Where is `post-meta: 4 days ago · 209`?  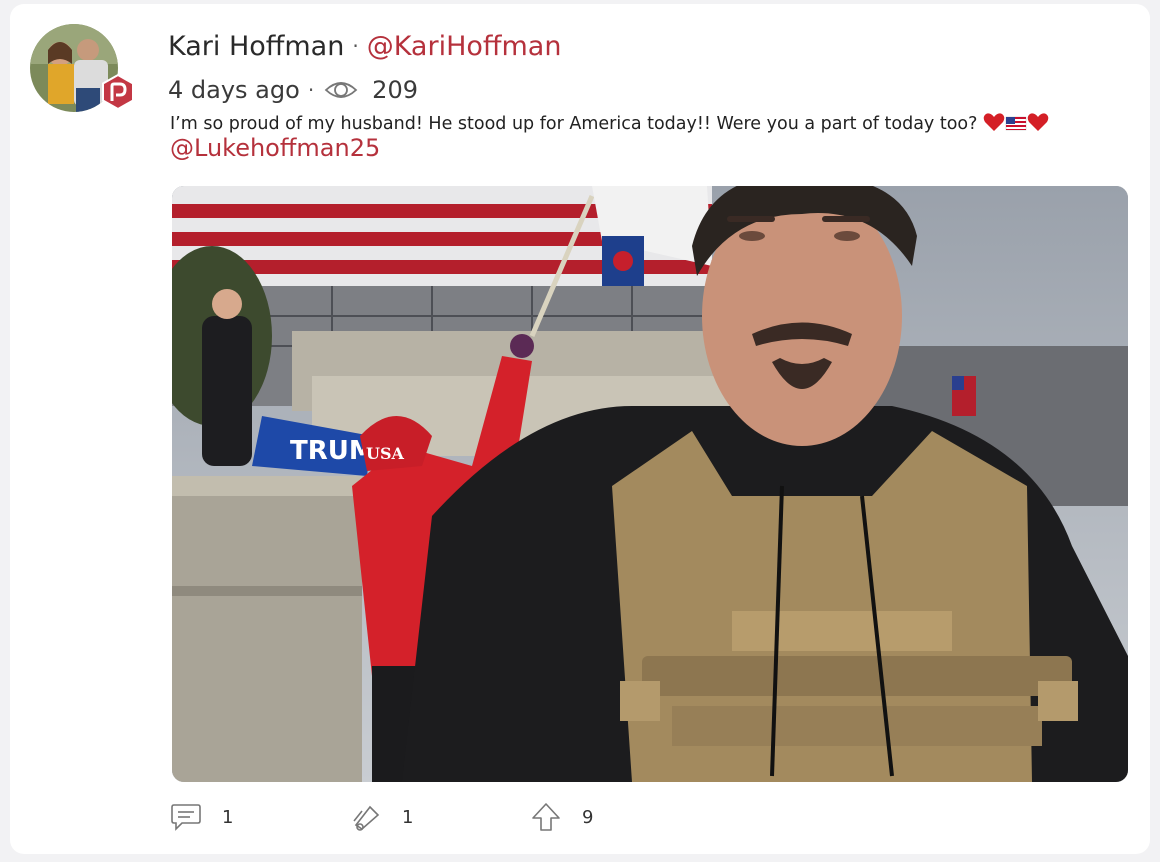 post-meta: 4 days ago · 209 is located at coordinates (293, 90).